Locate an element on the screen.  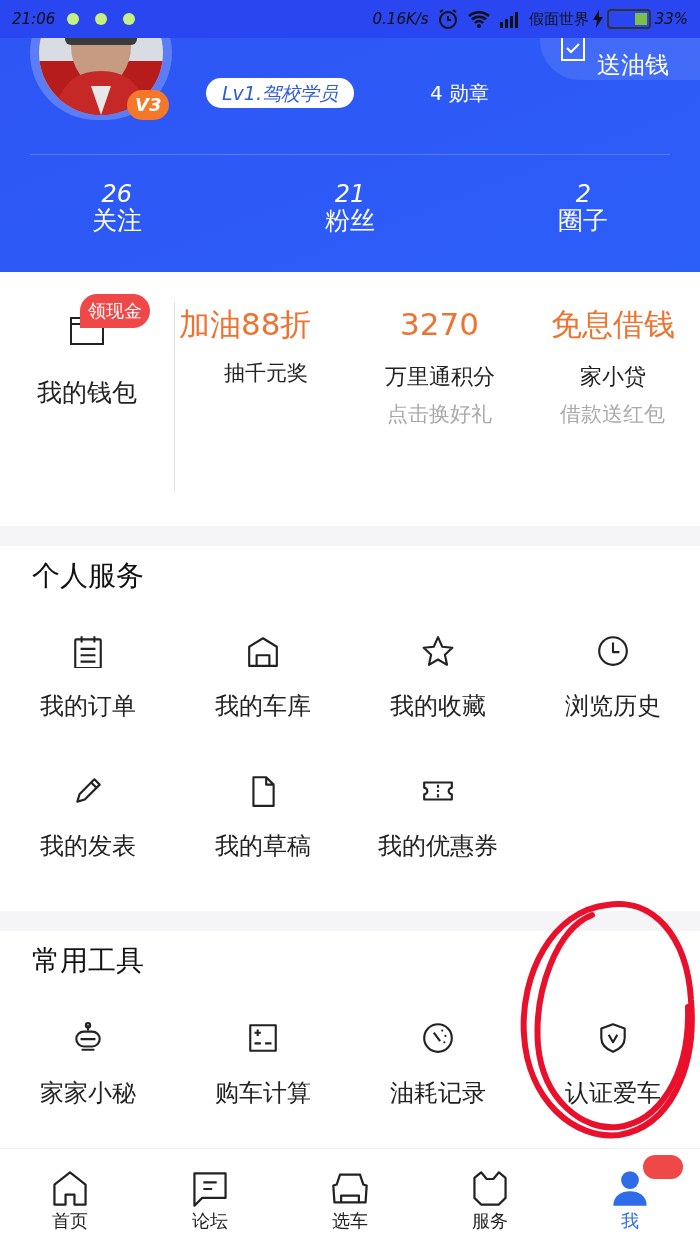
wallet-label: 我的钱包 is located at coordinates (87, 393).